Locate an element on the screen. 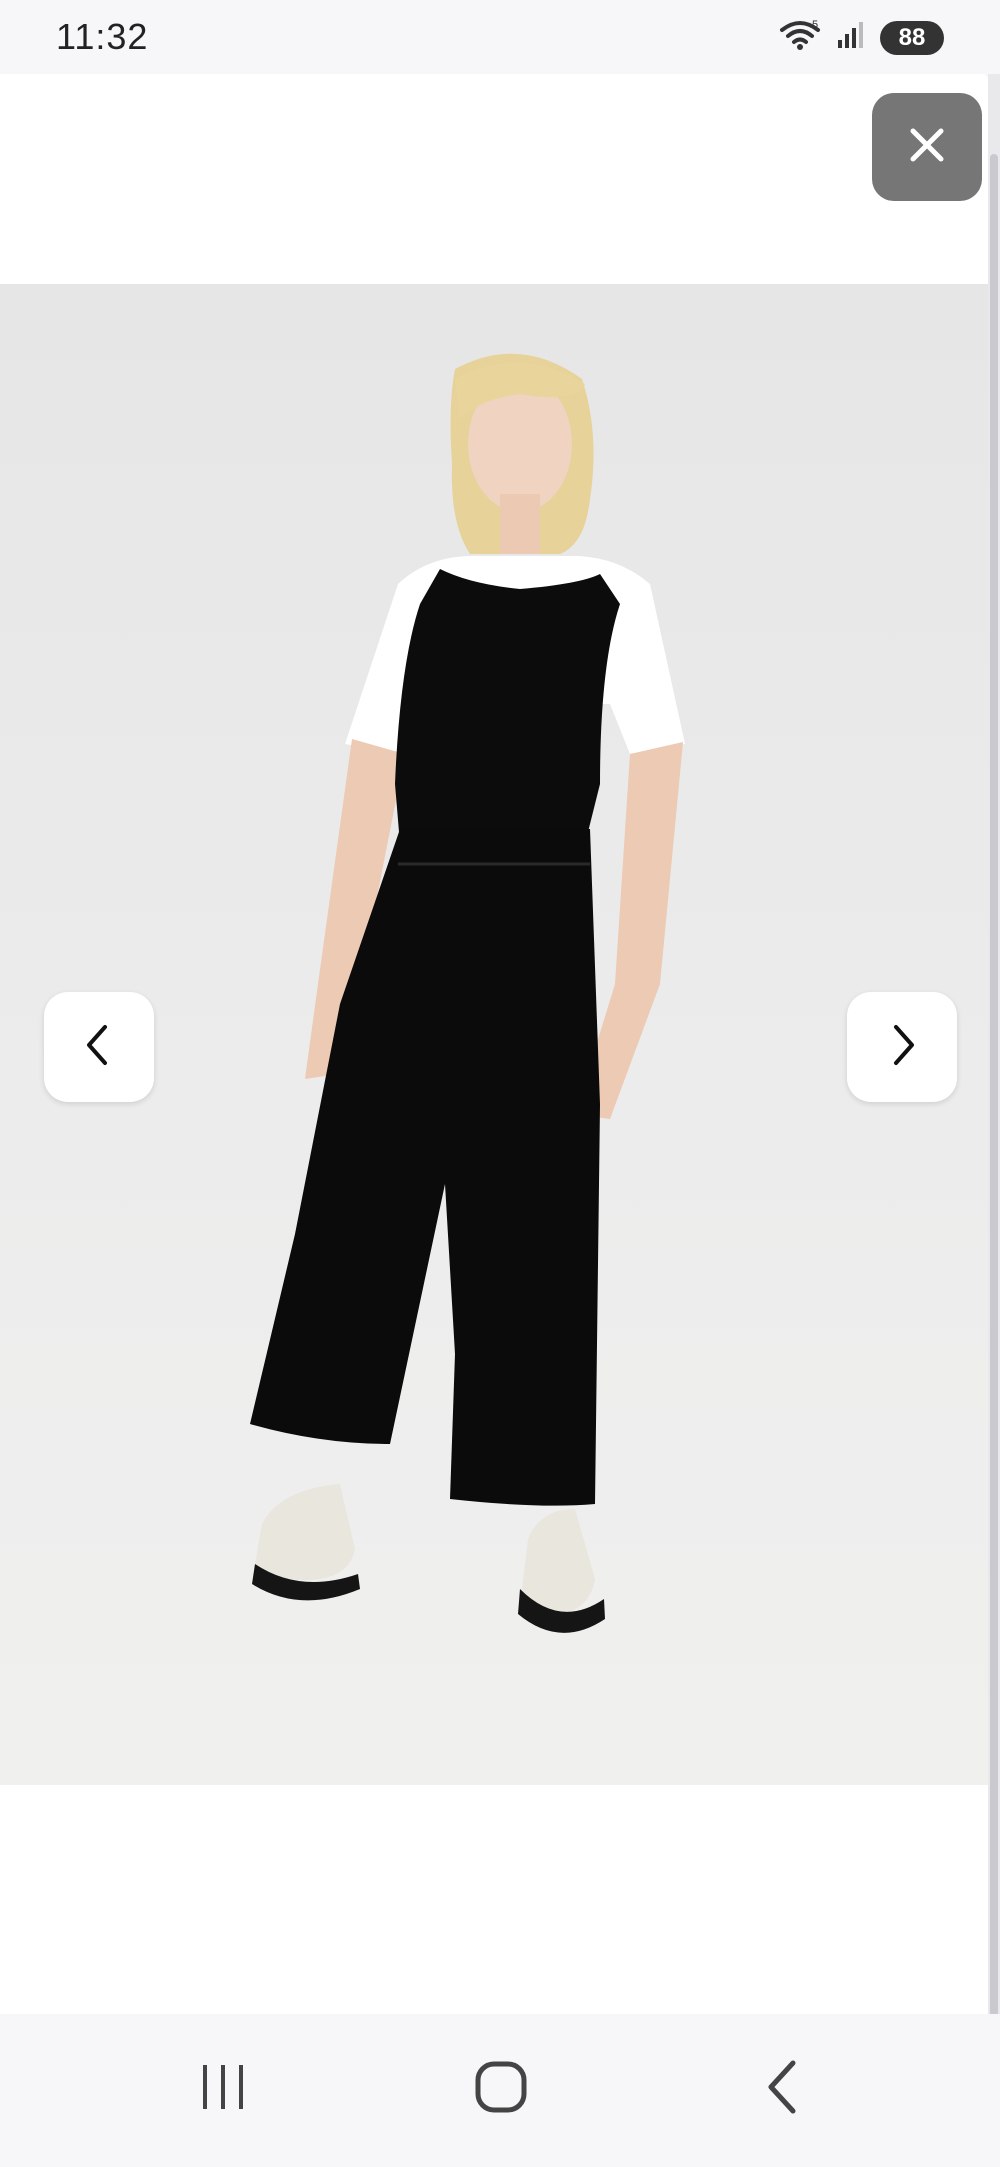 Image resolution: width=1000 pixels, height=2167 pixels. status-bar: 11:32 5 88 is located at coordinates (500, 37).